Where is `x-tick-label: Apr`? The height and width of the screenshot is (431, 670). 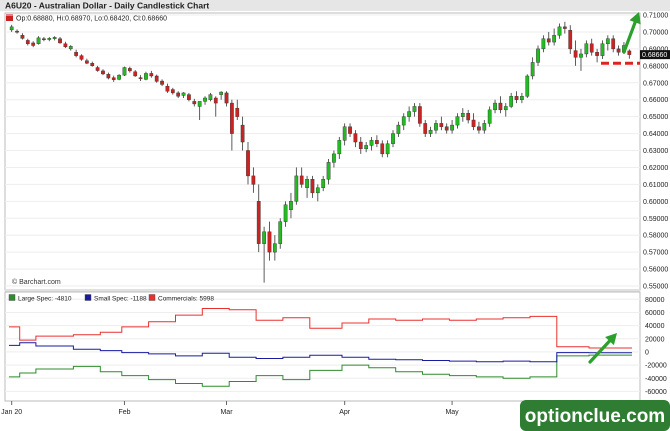 x-tick-label: Apr is located at coordinates (345, 412).